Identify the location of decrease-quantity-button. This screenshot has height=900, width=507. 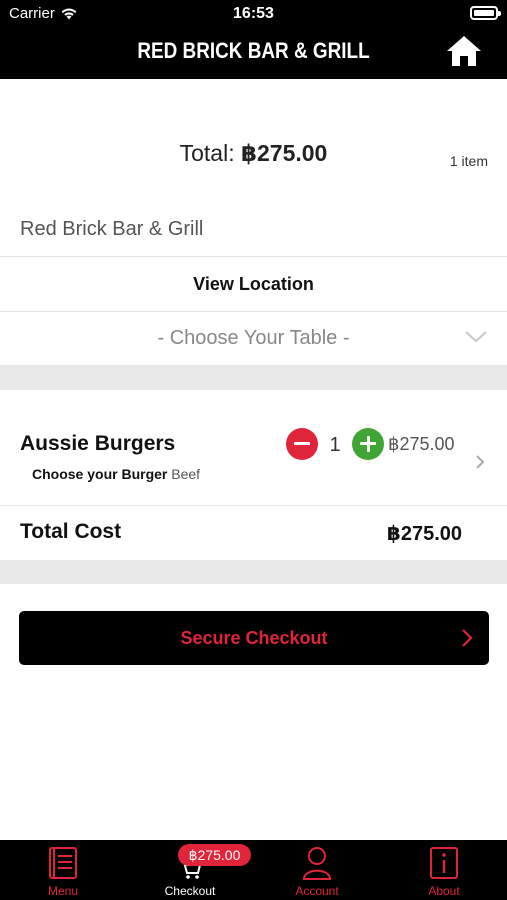
(302, 444).